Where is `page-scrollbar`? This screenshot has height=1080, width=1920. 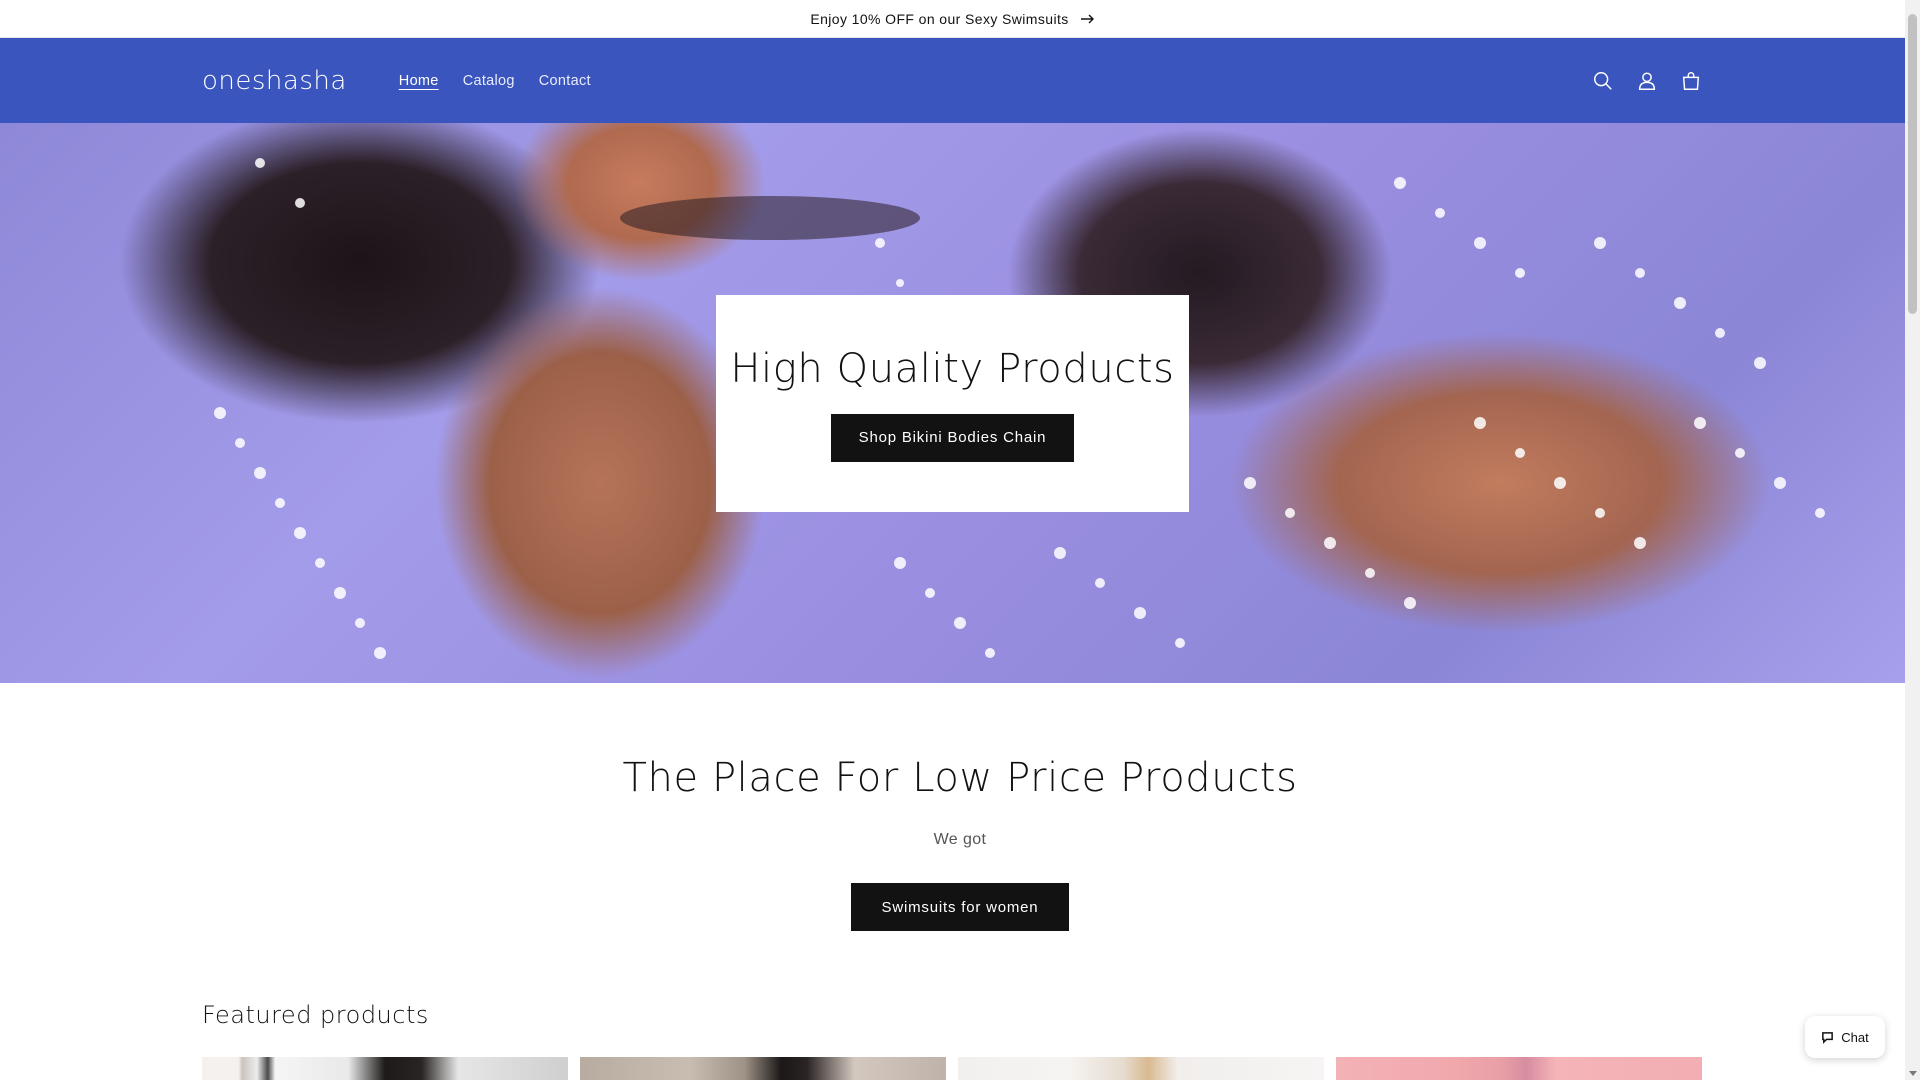 page-scrollbar is located at coordinates (1912, 540).